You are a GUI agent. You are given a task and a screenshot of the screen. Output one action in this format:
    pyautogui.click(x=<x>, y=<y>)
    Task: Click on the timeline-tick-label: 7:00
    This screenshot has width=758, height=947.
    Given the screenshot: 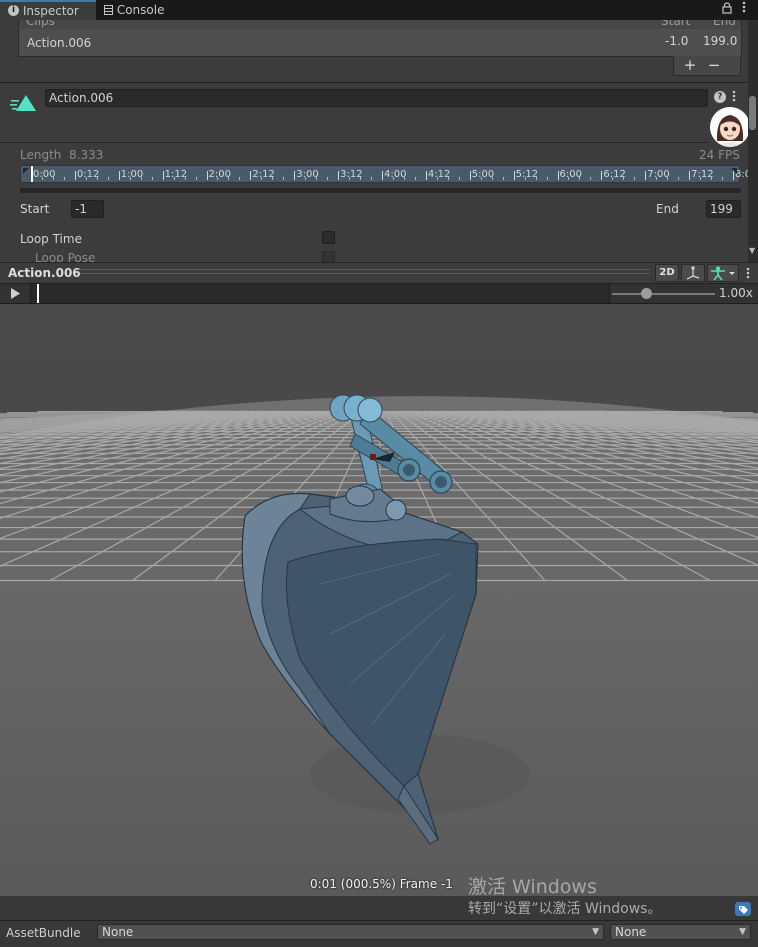 What is the action you would take?
    pyautogui.click(x=658, y=174)
    